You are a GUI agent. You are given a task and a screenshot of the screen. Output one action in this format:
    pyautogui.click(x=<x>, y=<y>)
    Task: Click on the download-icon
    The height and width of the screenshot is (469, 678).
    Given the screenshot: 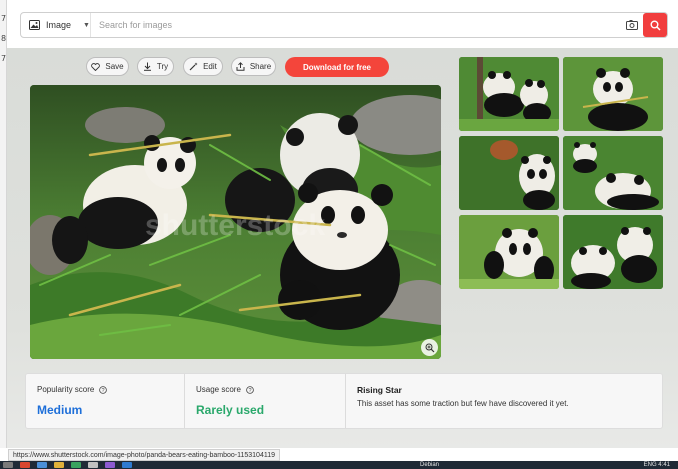 What is the action you would take?
    pyautogui.click(x=147, y=66)
    